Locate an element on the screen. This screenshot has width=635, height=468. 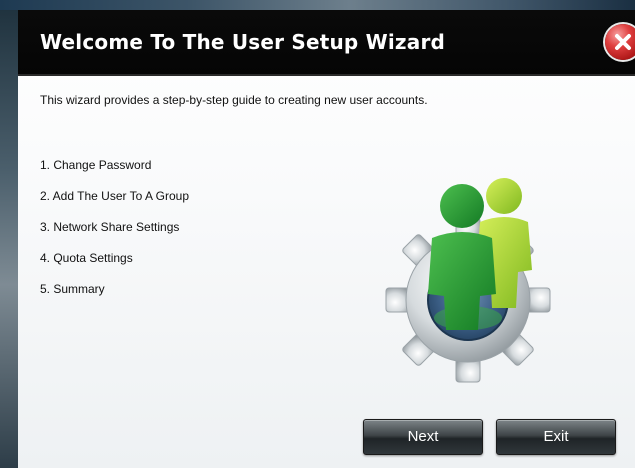
step-item: 4. Quota Settings is located at coordinates (86, 258).